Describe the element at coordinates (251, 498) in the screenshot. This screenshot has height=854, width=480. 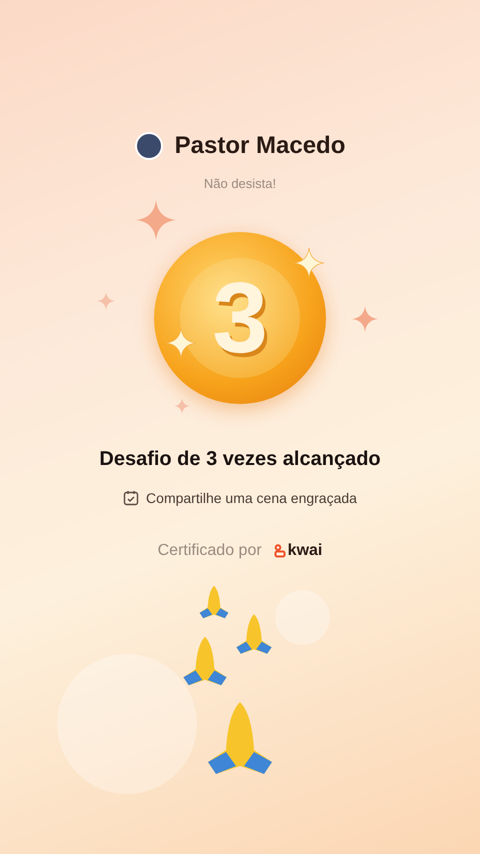
I see `task-label: Compartilhe uma cena engraçada` at that location.